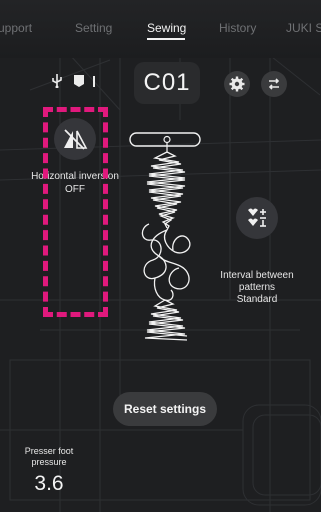  Describe the element at coordinates (257, 275) in the screenshot. I see `interval-label-line1: Interval between` at that location.